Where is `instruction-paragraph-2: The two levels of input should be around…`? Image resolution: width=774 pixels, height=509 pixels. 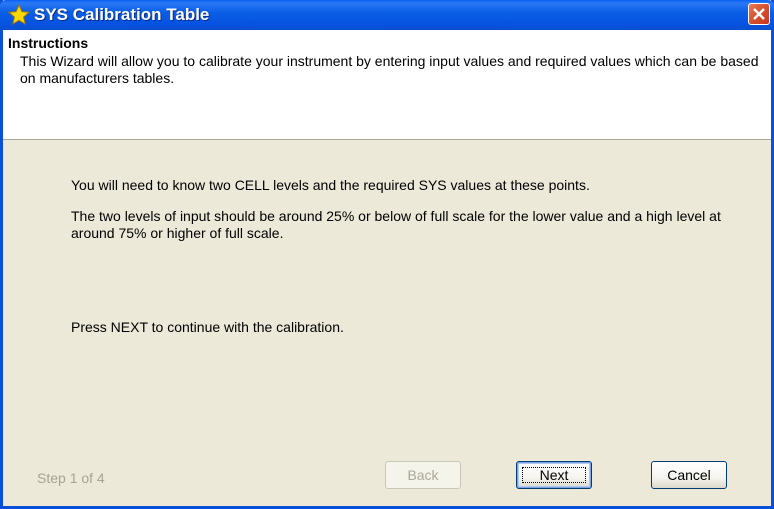 instruction-paragraph-2: The two levels of input should be around… is located at coordinates (396, 224).